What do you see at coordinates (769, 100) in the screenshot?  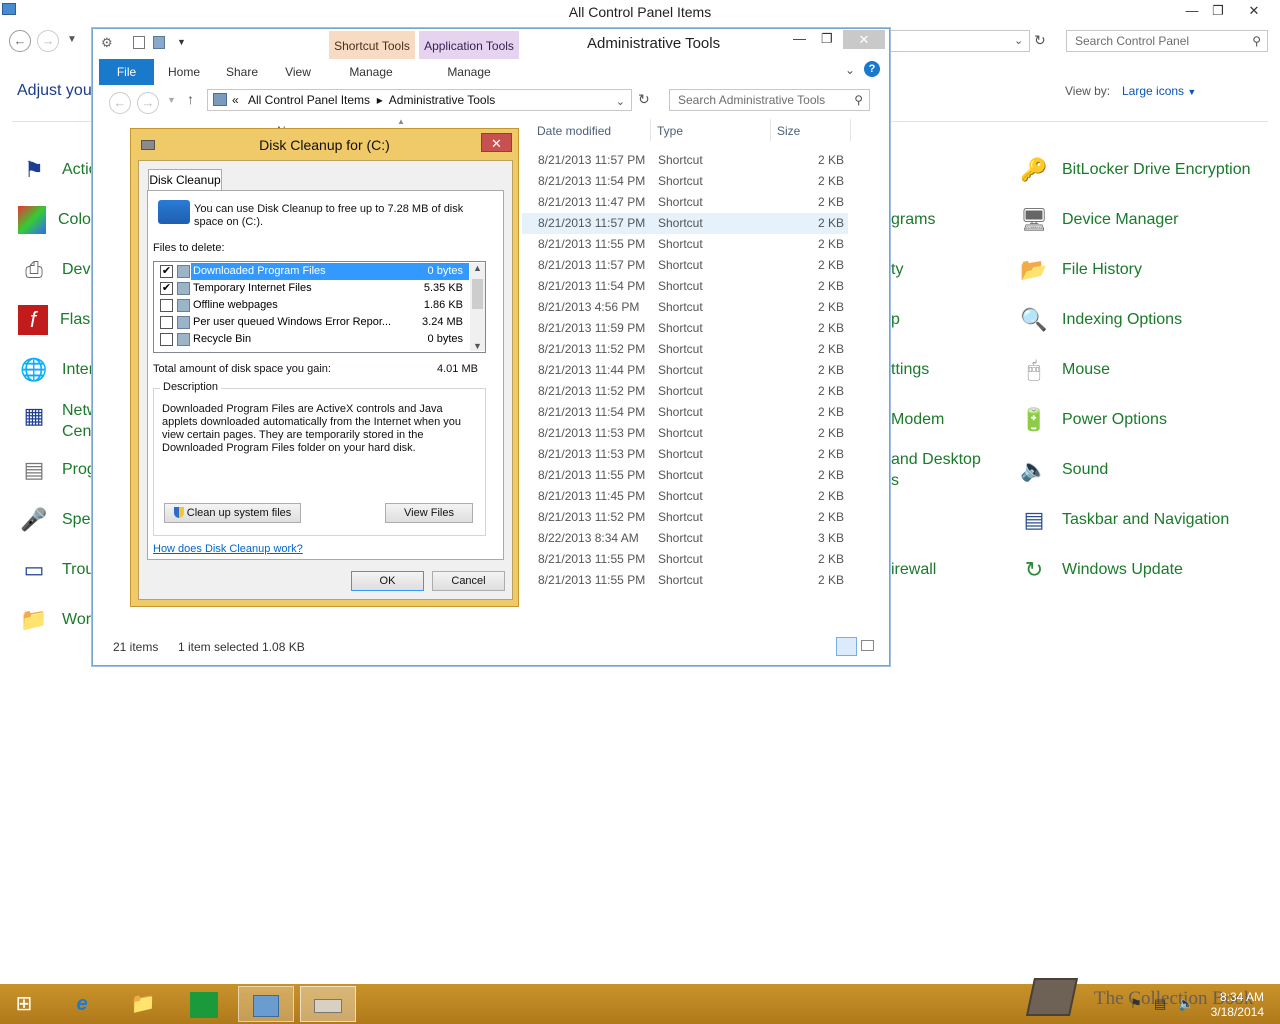 I see `explorer-search-input: Search Administrative Tools ⚲` at bounding box center [769, 100].